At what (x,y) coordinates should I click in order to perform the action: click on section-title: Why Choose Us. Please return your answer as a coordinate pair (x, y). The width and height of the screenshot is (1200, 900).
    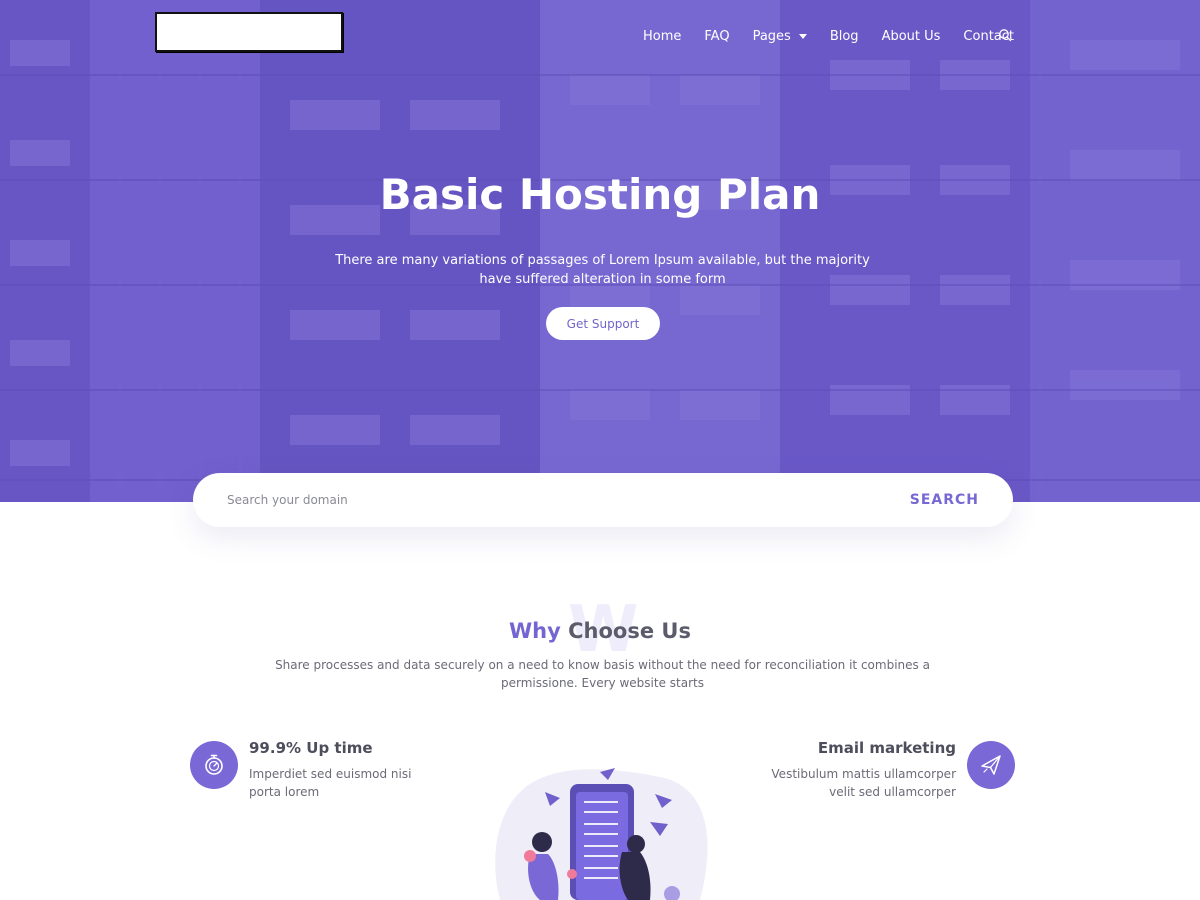
    Looking at the image, I should click on (600, 631).